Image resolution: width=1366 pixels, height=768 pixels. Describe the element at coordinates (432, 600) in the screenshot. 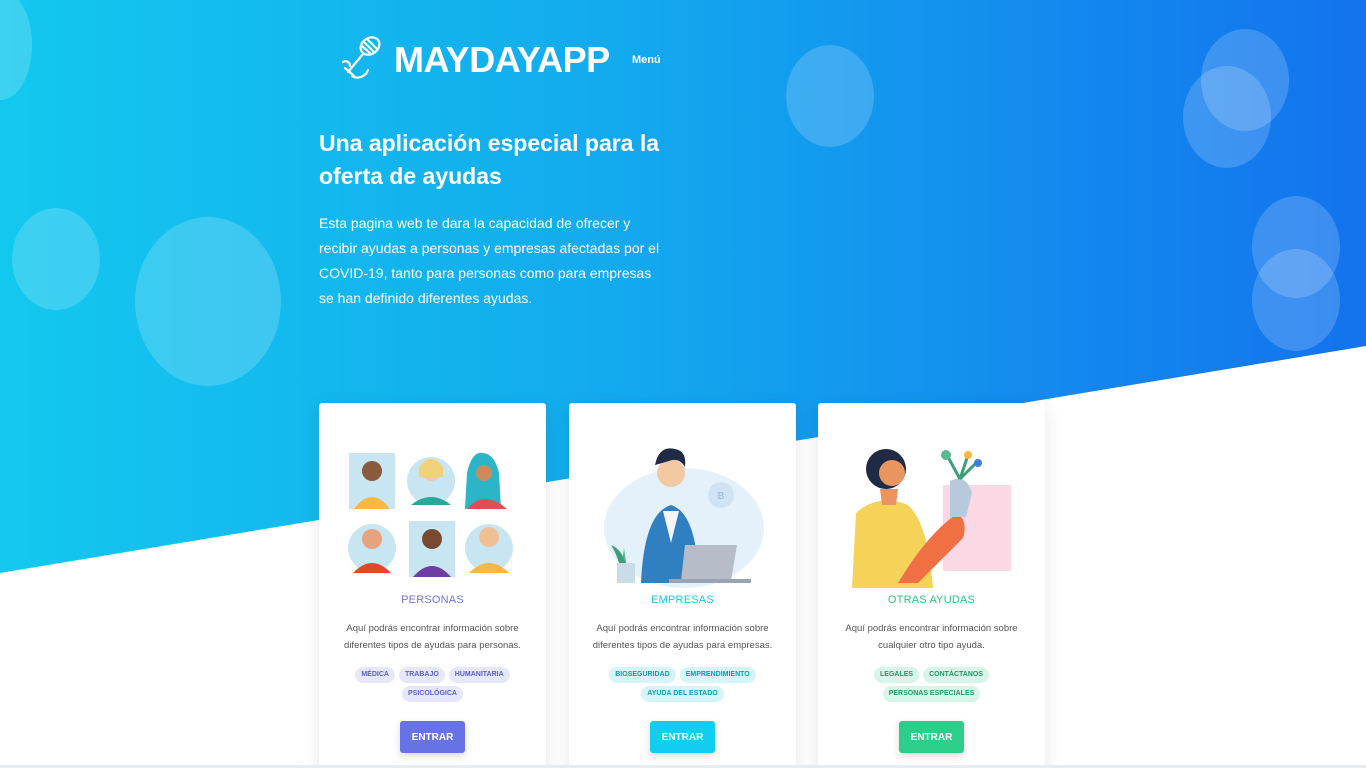

I see `card-title: PERSONAS` at that location.